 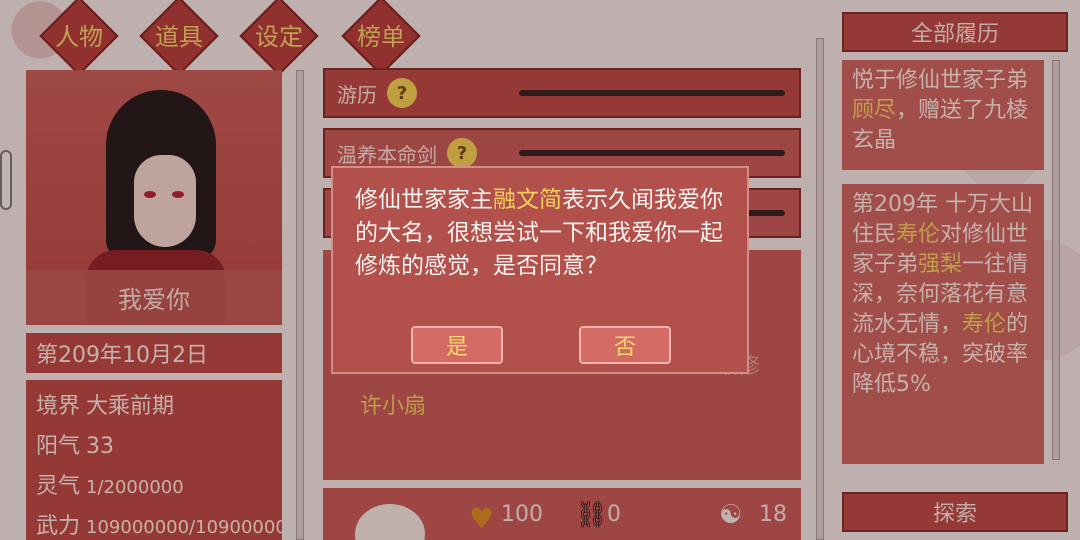 I want to click on yes-button: 是, so click(x=457, y=345).